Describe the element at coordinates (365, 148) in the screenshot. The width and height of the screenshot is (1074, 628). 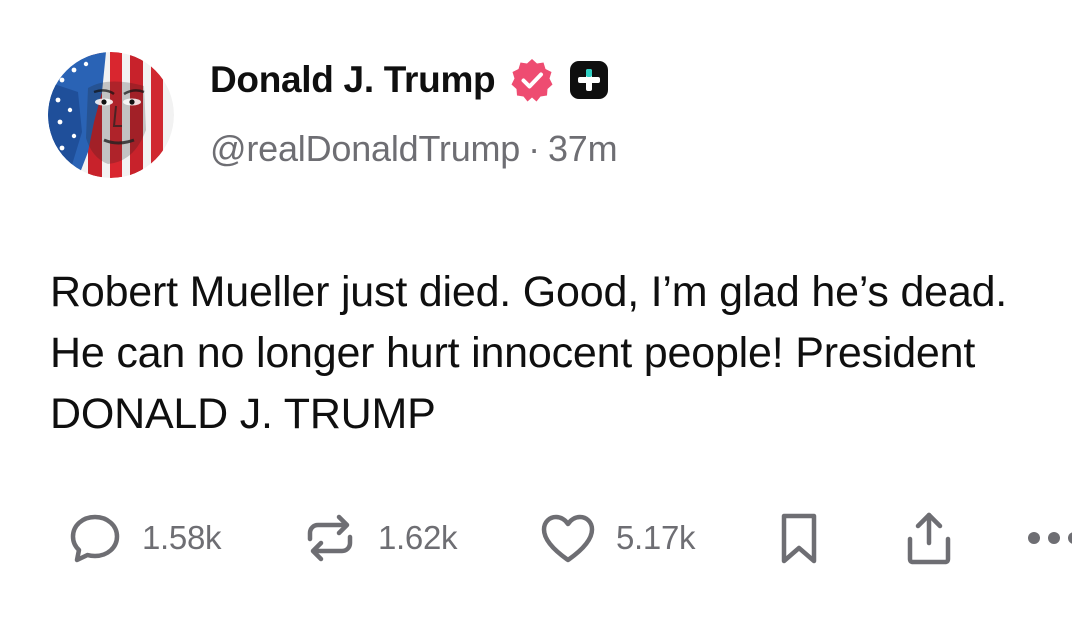
I see `author-handle: @realDonaldTrump` at that location.